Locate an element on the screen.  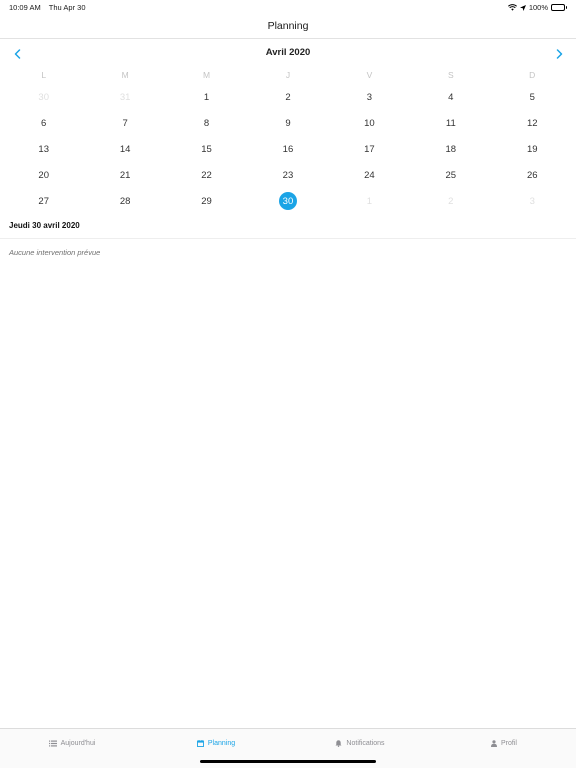
tab-label: Aujourd'hui is located at coordinates (78, 743).